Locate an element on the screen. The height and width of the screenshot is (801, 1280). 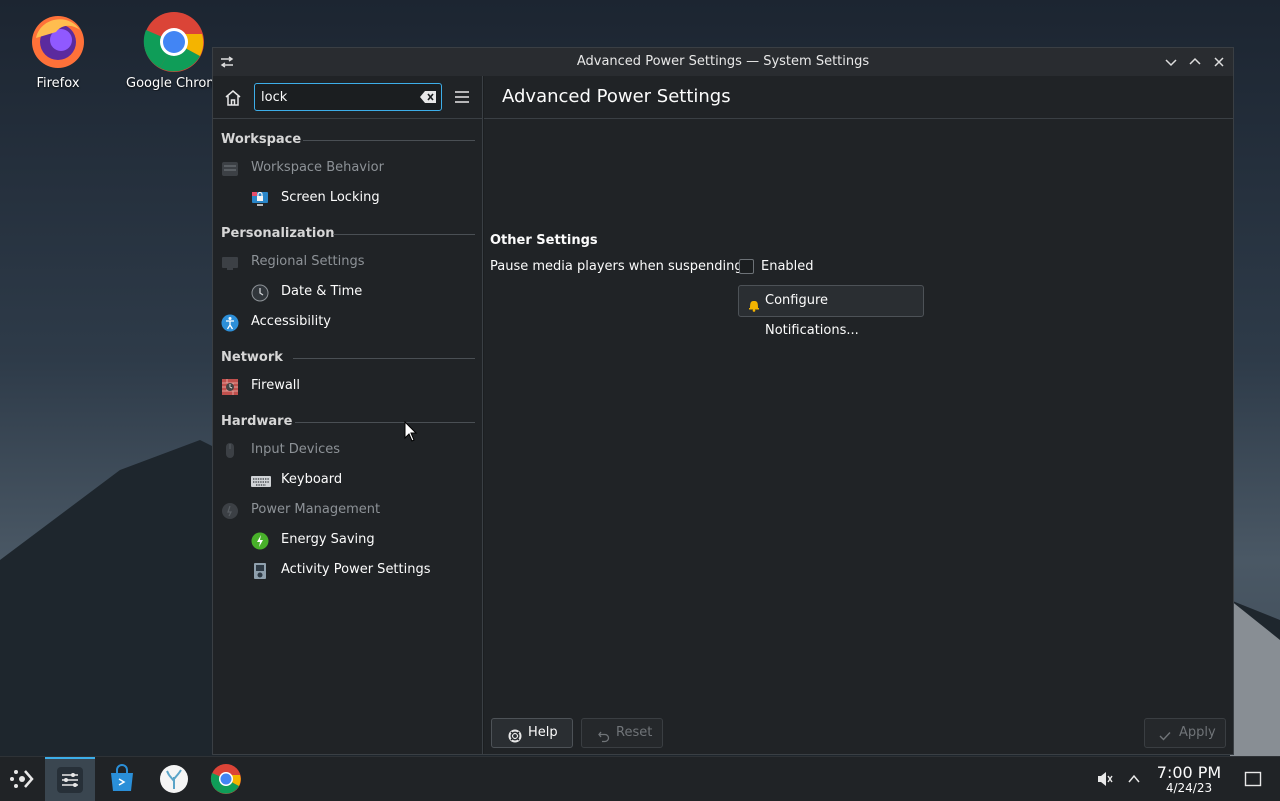
section-heading-workspace: Workspace is located at coordinates (261, 139).